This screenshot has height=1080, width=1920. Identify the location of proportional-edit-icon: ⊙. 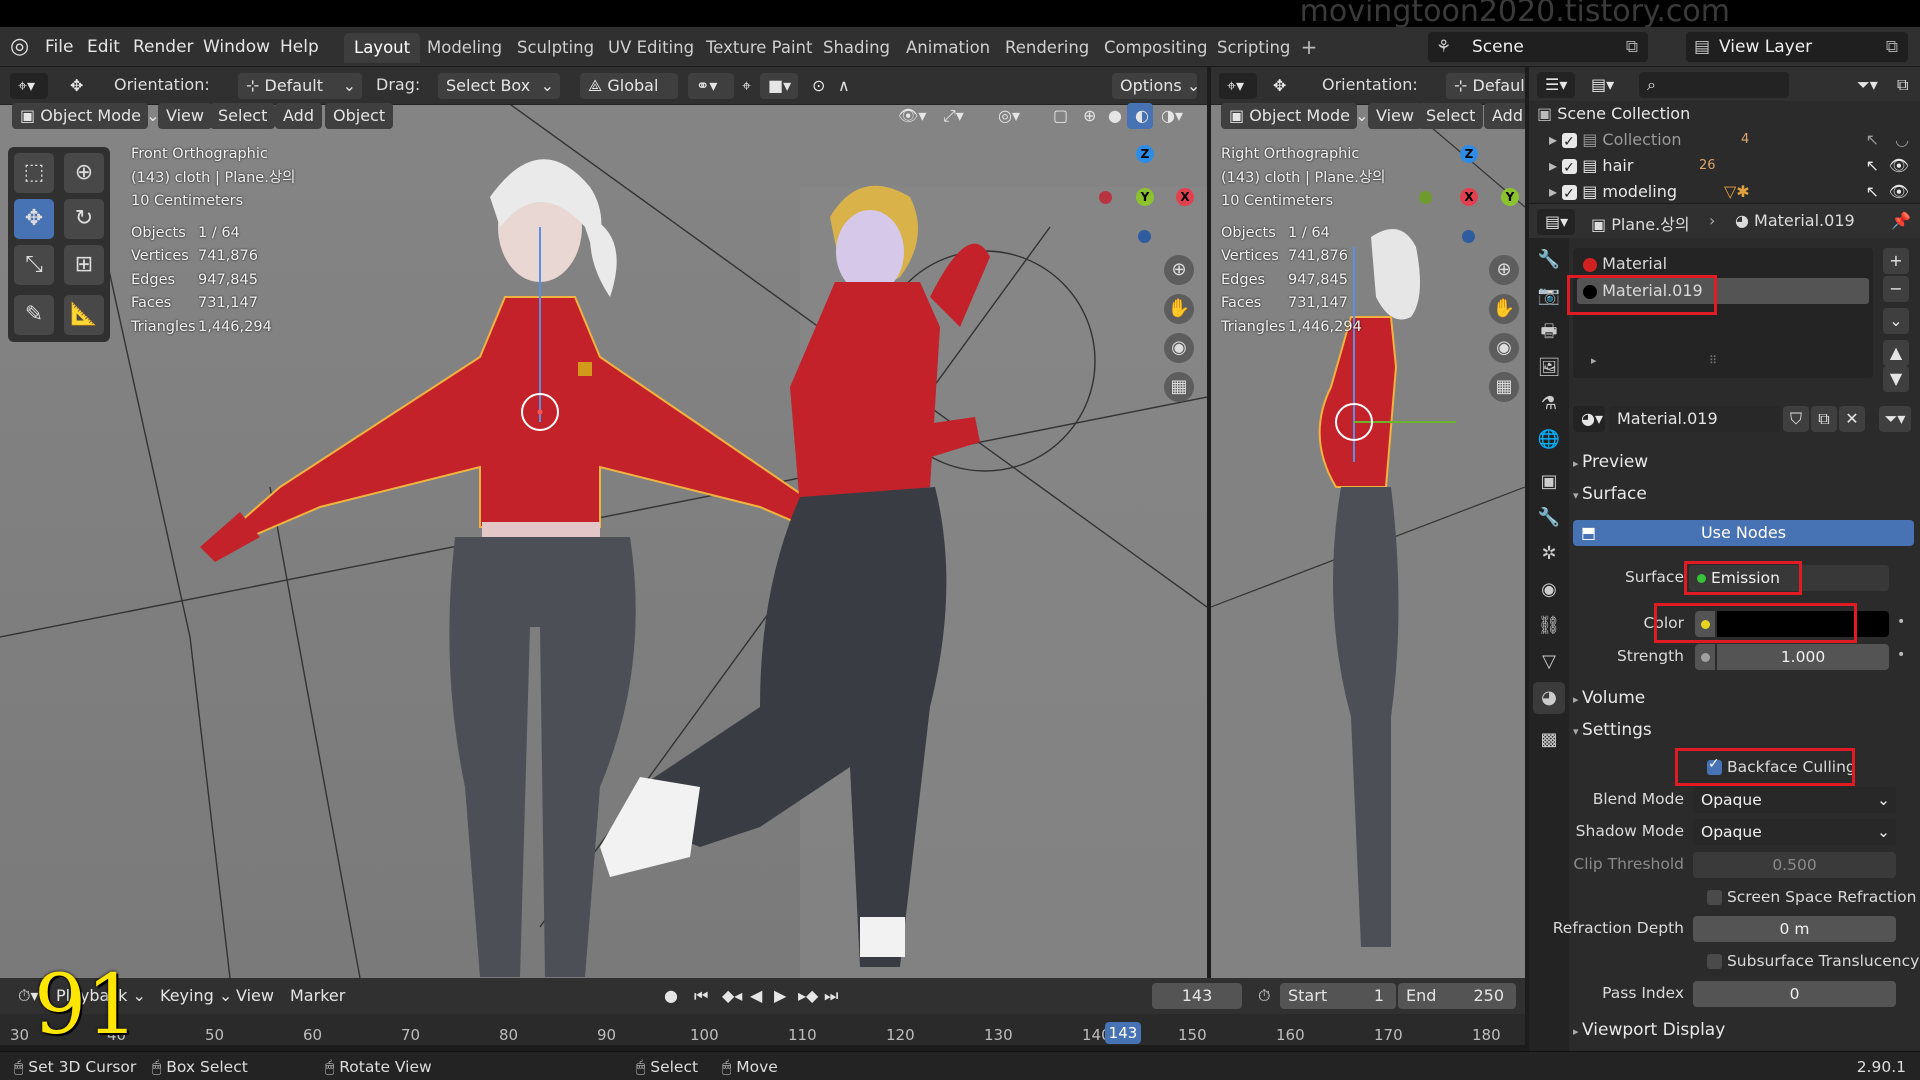
(818, 86).